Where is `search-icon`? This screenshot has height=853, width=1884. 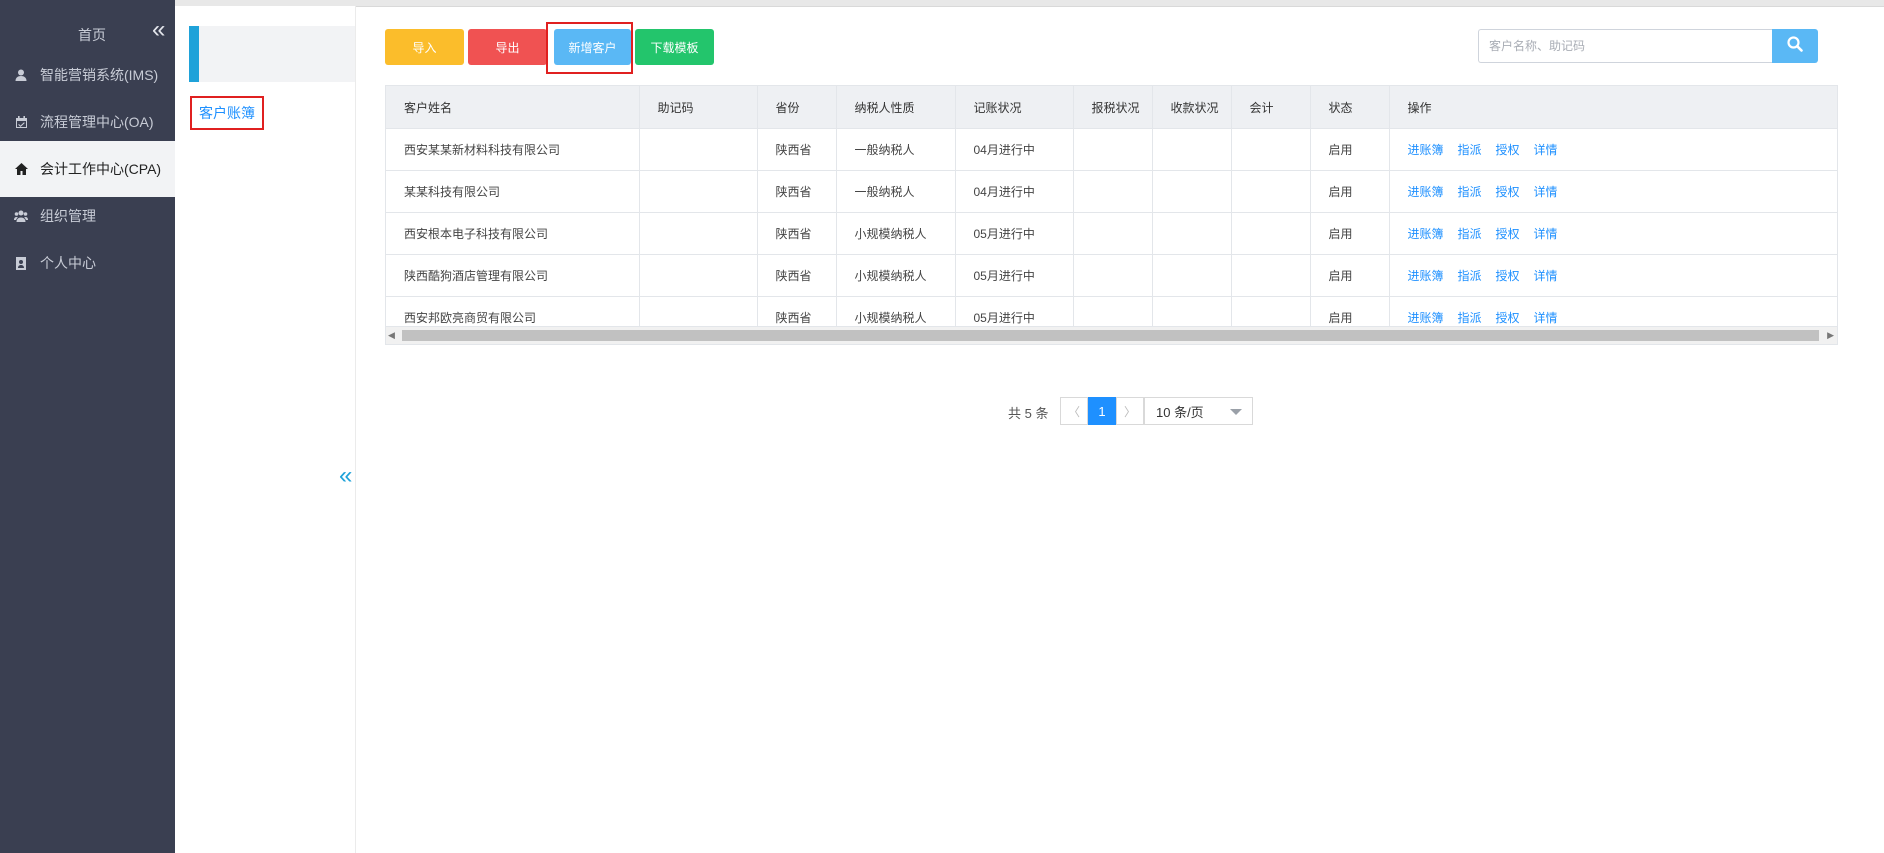
search-icon is located at coordinates (1795, 46).